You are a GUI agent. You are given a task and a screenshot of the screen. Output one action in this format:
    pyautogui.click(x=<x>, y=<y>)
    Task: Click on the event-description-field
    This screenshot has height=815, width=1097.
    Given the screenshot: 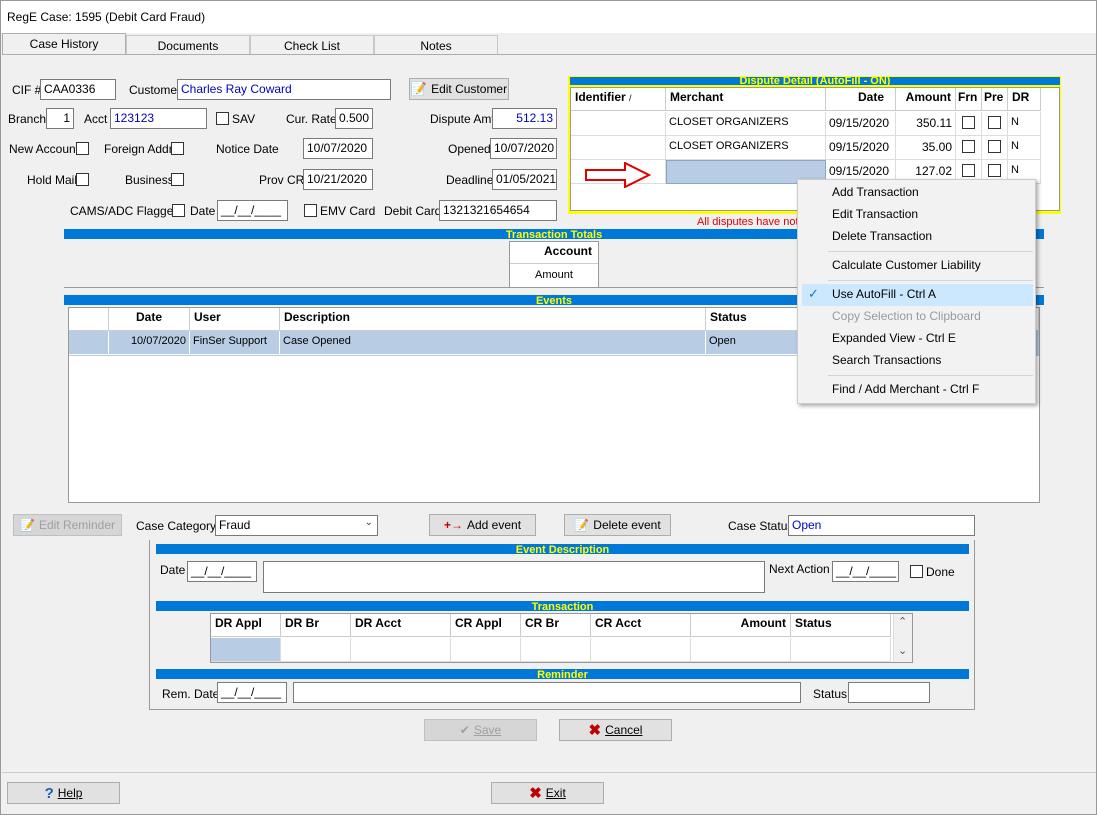 What is the action you would take?
    pyautogui.click(x=514, y=577)
    